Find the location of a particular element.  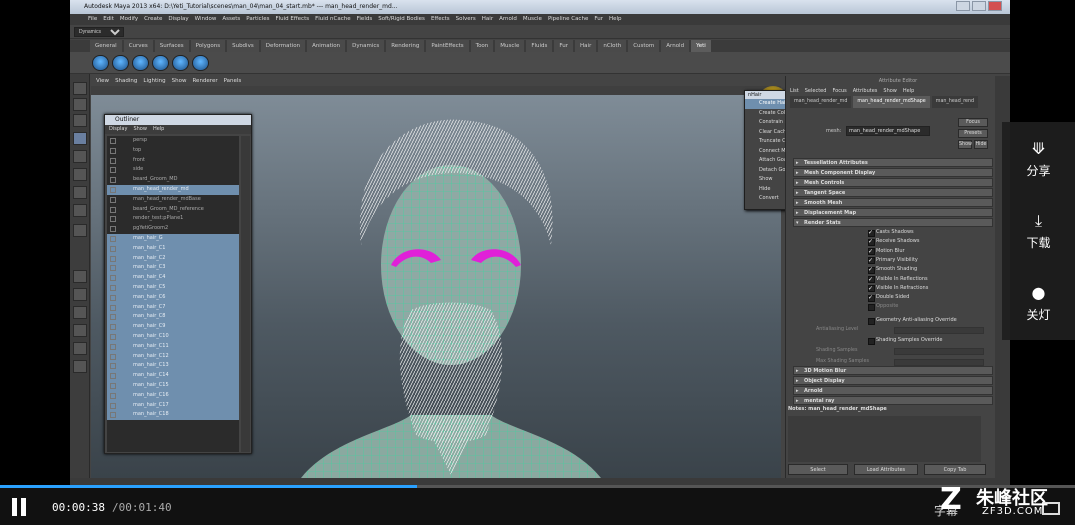

outliner-item: man_head_render_mdBase is located at coordinates (173, 200).